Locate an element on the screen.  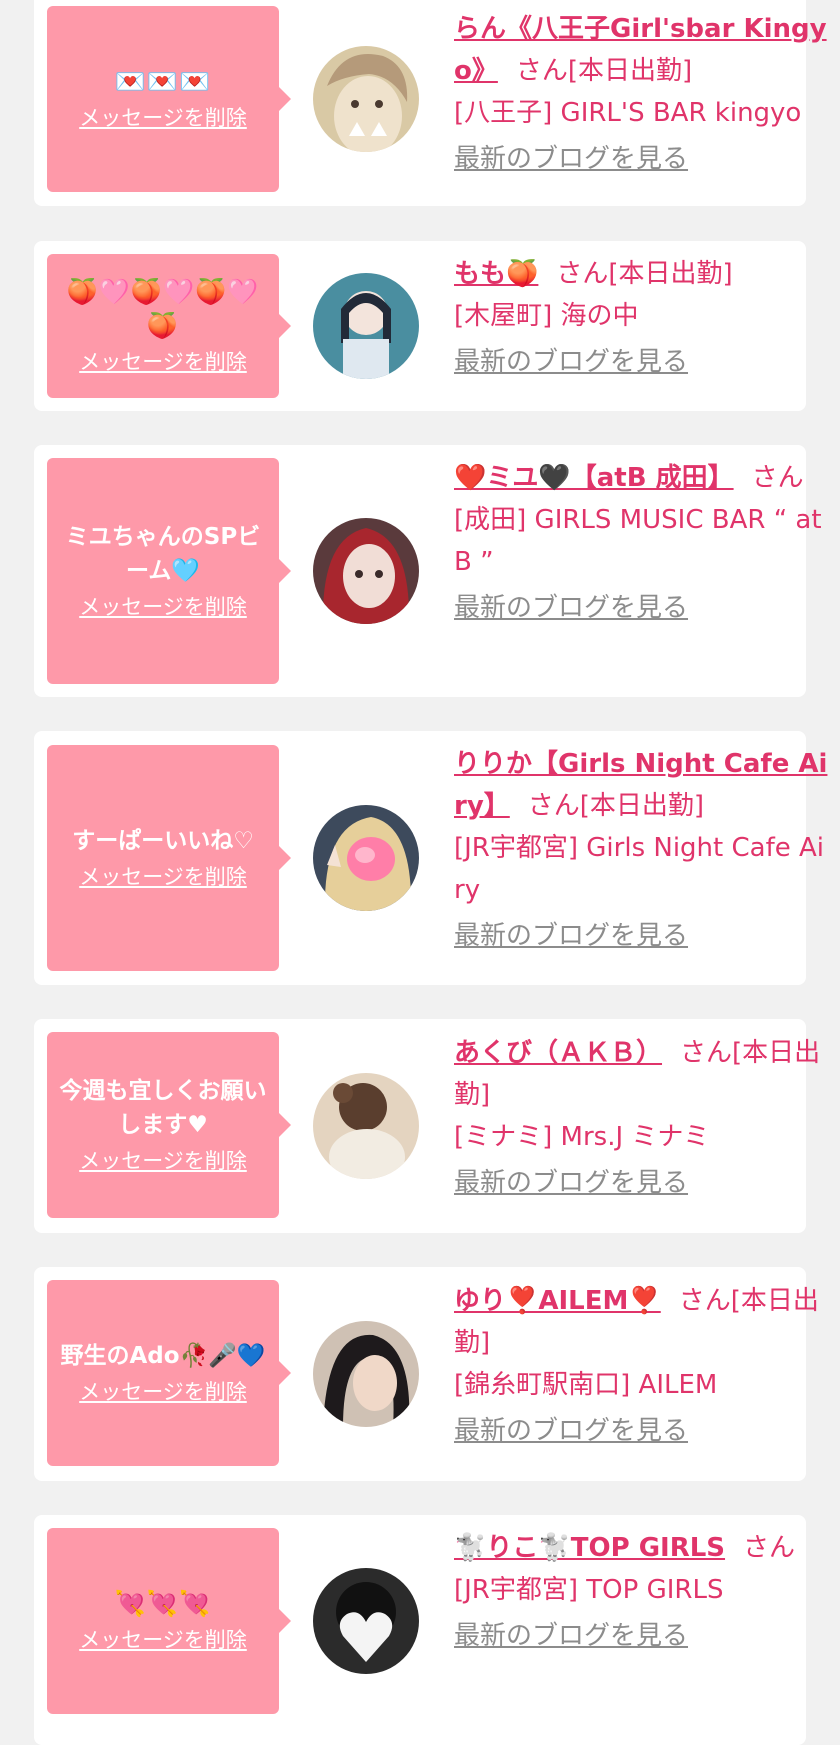
shop-name: [ミナミ] Mrs.J ミナミ is located at coordinates (582, 1137).